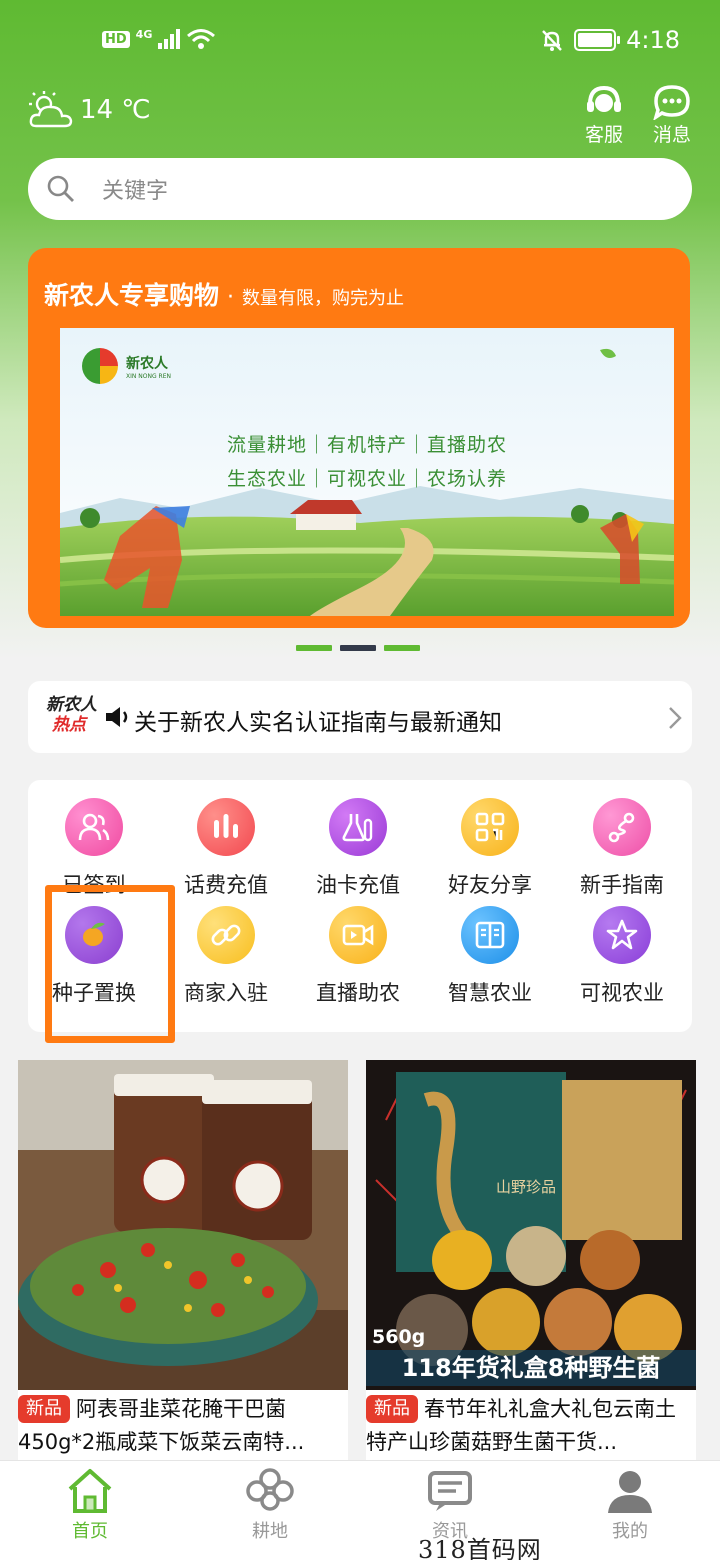 The width and height of the screenshot is (720, 1560). I want to click on tab-label: 耕地, so click(270, 1531).